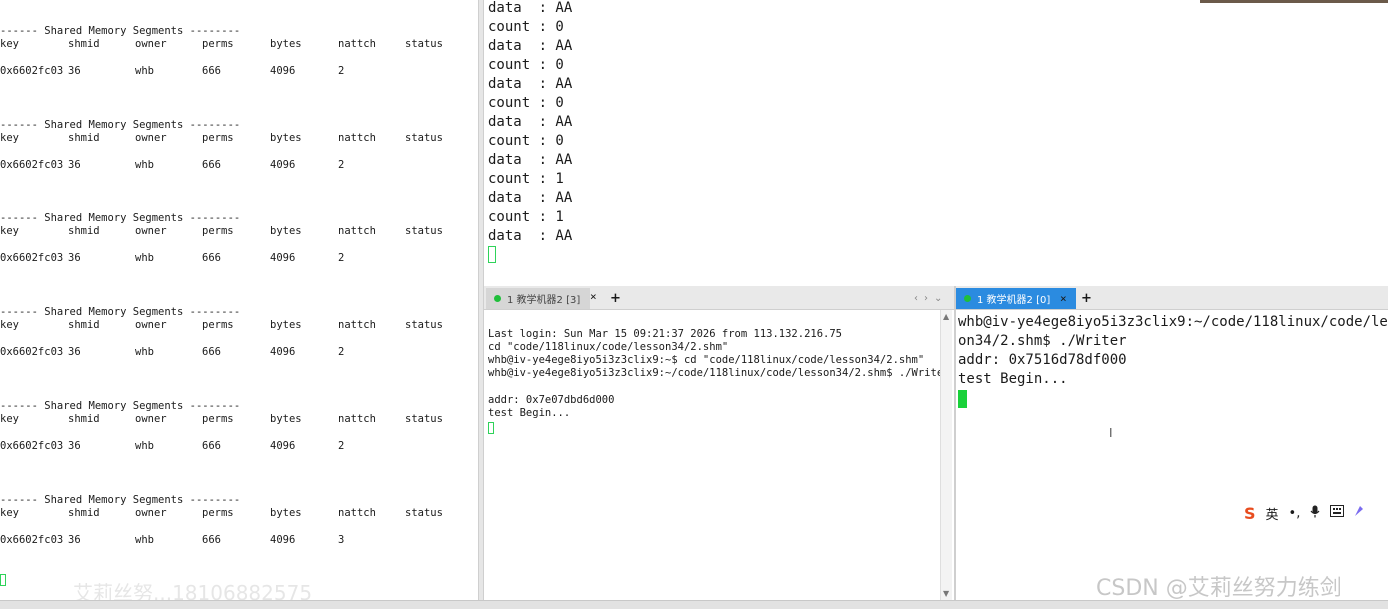 Image resolution: width=1388 pixels, height=609 pixels. What do you see at coordinates (1042, 360) in the screenshot?
I see `terminal-line: addr: 0x7516d78df000` at bounding box center [1042, 360].